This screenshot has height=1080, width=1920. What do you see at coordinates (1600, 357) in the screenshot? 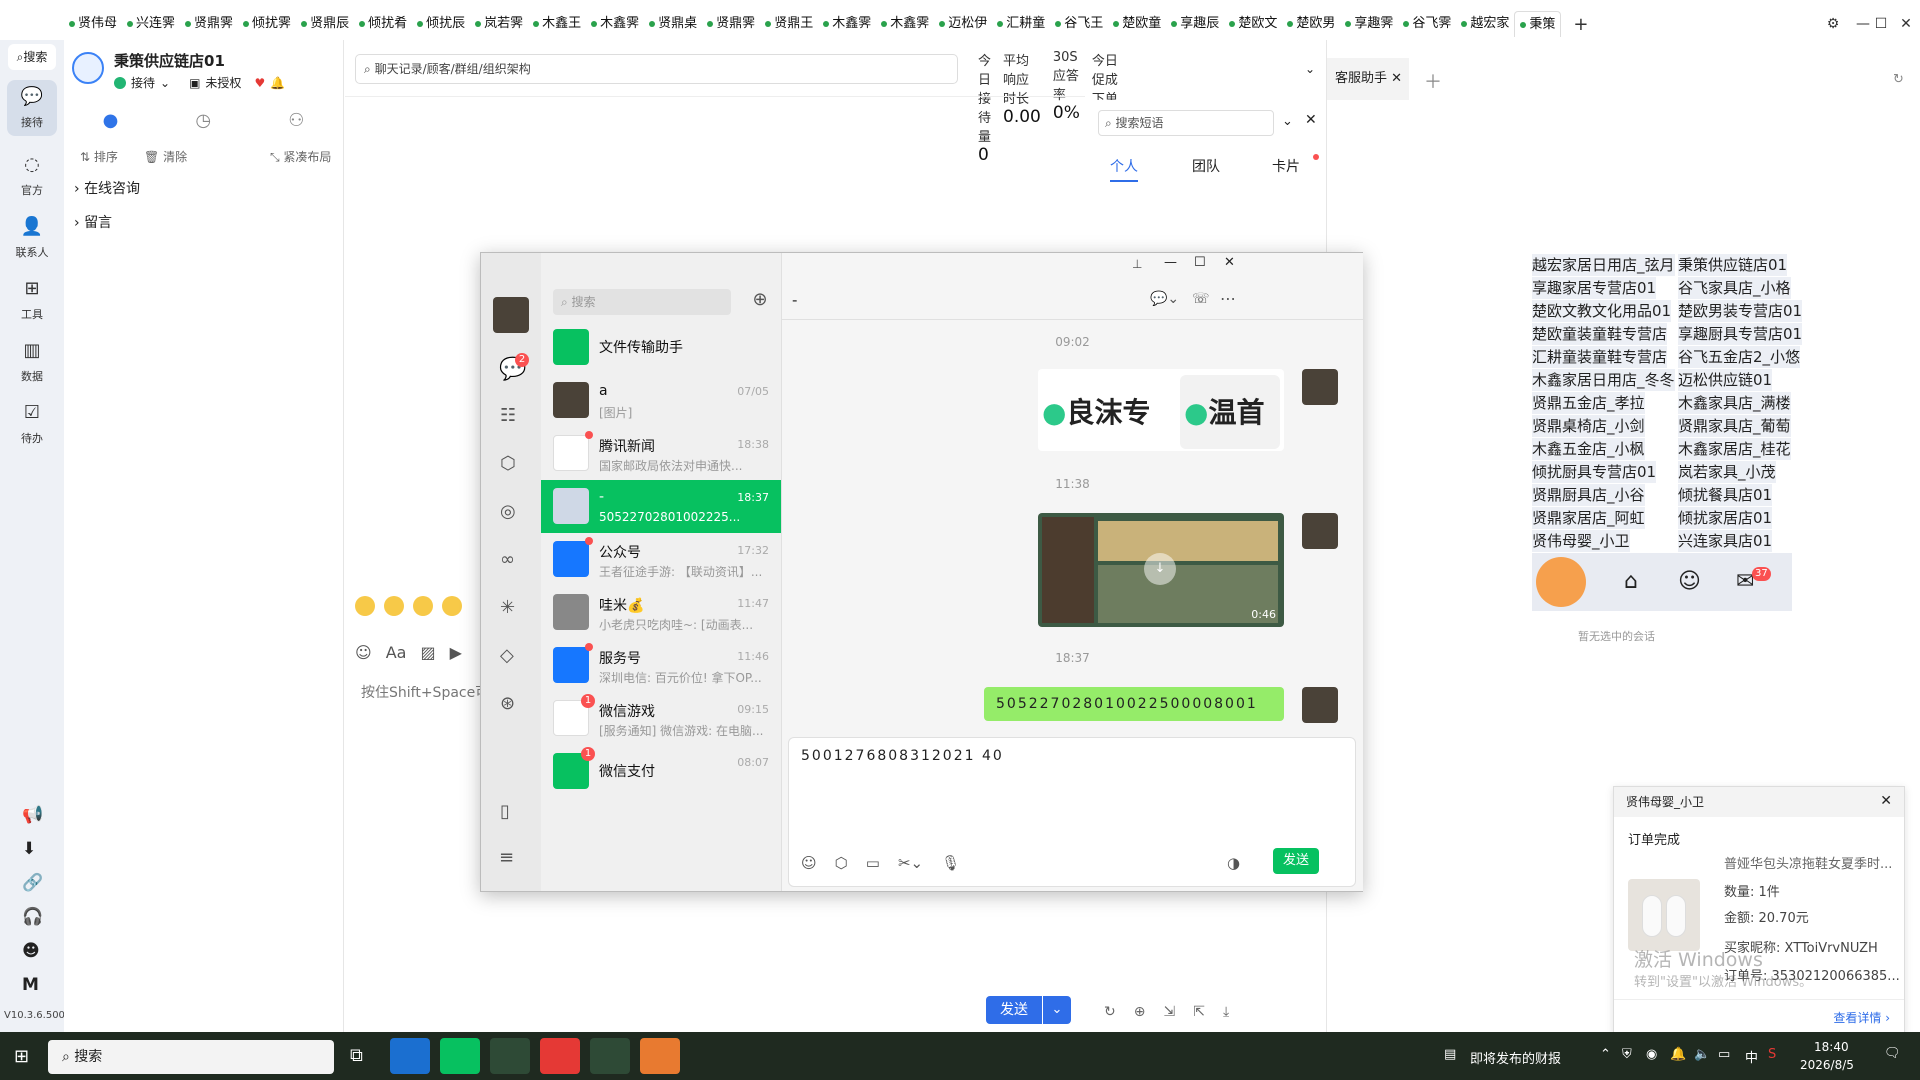
I see `shop-list-item: 汇耕童装童鞋专营店` at bounding box center [1600, 357].